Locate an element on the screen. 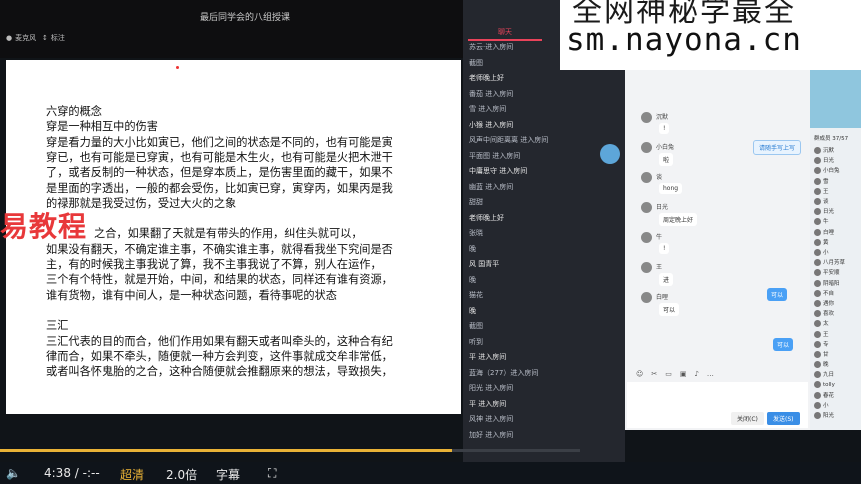  member-item: 喜欢 is located at coordinates (824, 313).